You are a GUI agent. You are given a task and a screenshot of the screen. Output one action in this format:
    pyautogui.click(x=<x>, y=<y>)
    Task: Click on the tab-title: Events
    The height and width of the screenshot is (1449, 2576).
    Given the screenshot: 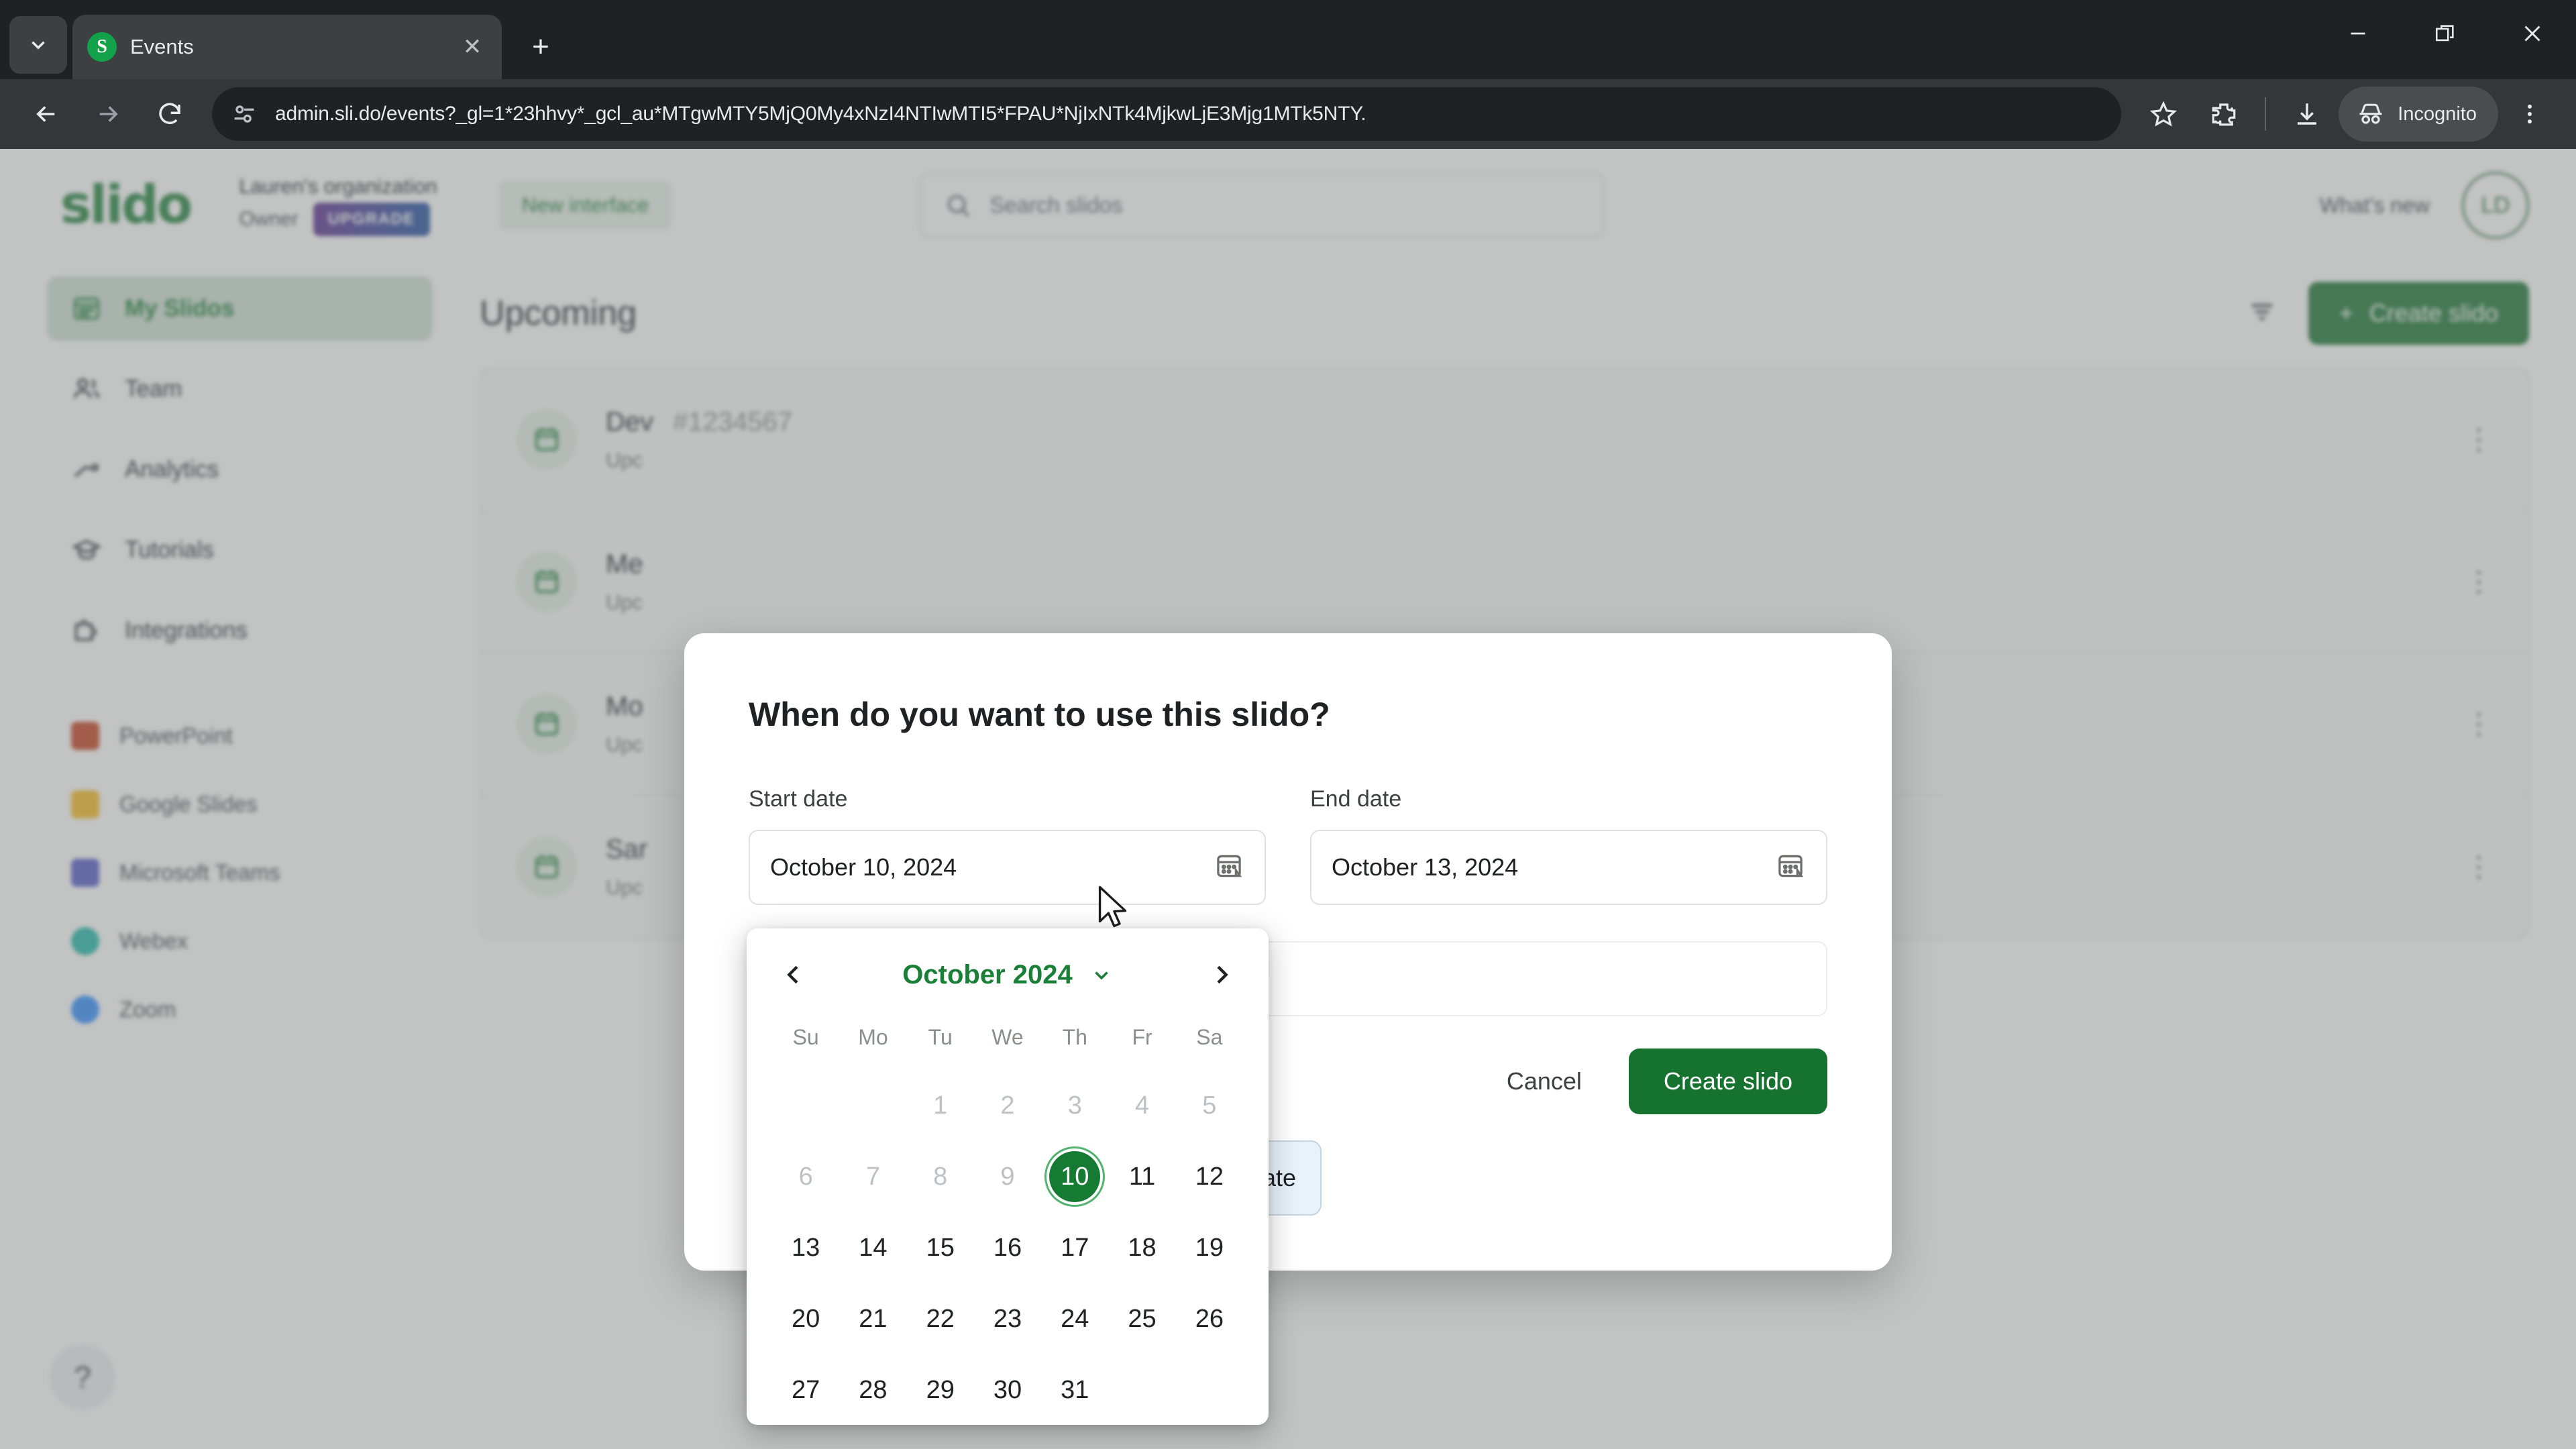 What is the action you would take?
    pyautogui.click(x=162, y=46)
    